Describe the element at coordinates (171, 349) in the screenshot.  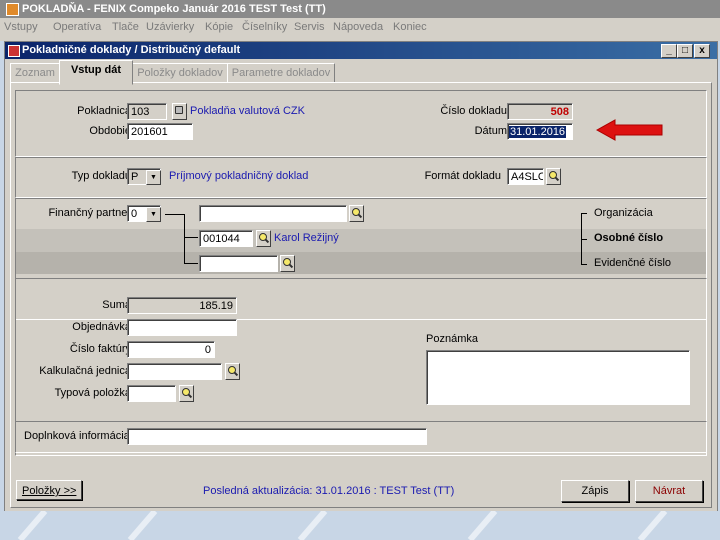
I see `cislo-faktury-field: 0` at that location.